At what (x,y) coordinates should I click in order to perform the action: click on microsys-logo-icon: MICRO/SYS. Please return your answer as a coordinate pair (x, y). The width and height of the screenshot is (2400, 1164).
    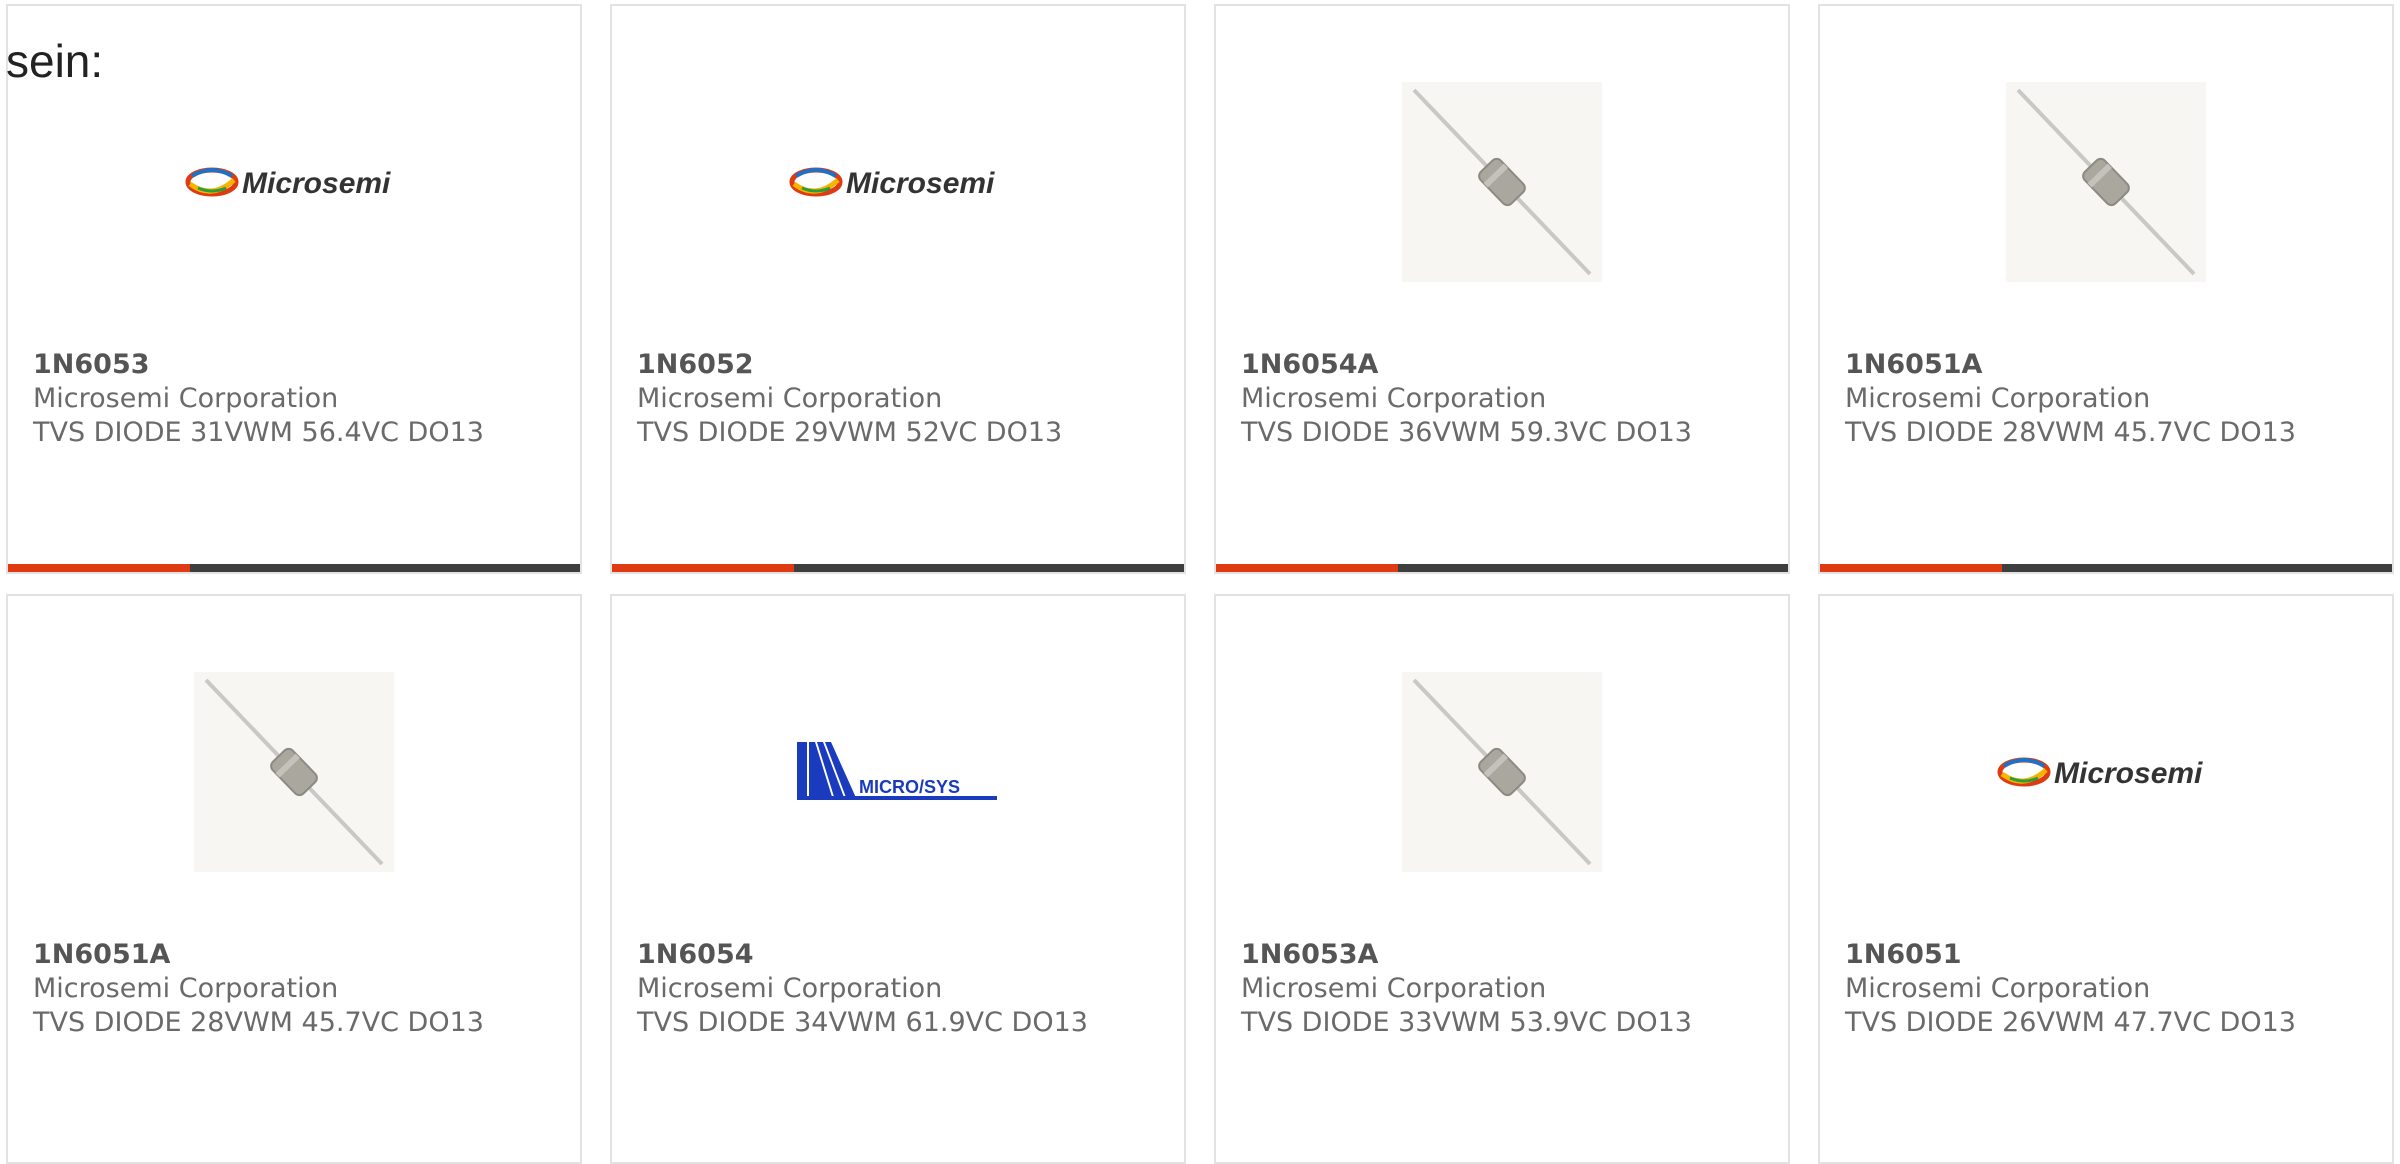
    Looking at the image, I should click on (897, 771).